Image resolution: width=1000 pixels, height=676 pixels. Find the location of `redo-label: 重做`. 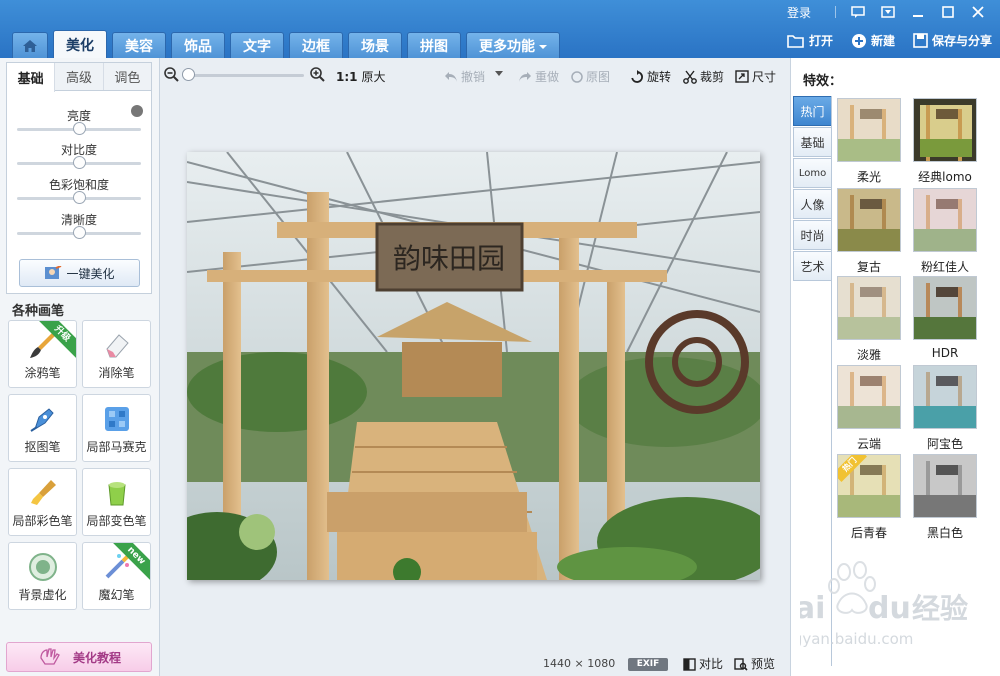

redo-label: 重做 is located at coordinates (547, 77).